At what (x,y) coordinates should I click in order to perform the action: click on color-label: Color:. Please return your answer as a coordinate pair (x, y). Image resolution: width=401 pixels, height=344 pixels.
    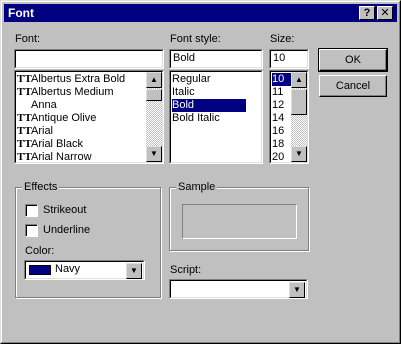
    Looking at the image, I should click on (40, 251).